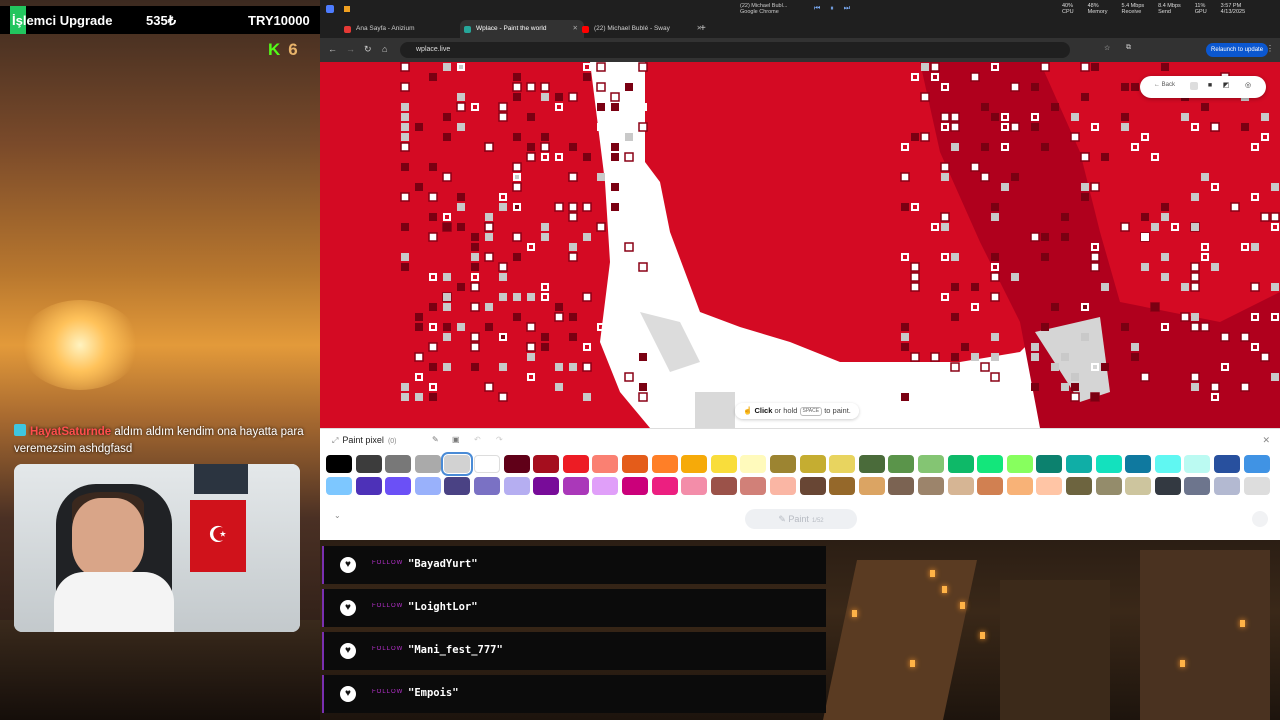 Image resolution: width=1280 pixels, height=720 pixels. Describe the element at coordinates (347, 9) in the screenshot. I see `folder-icon` at that location.